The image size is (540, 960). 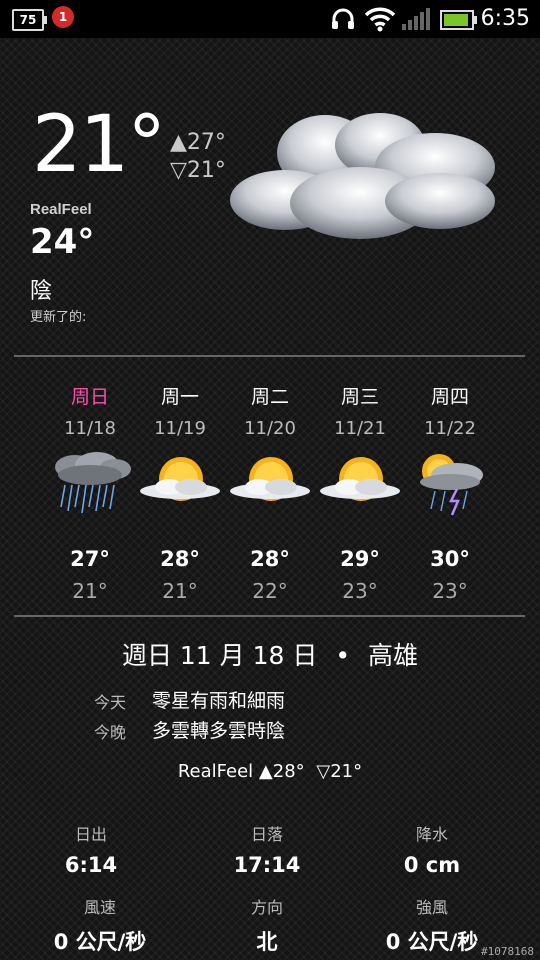 I want to click on forecast-day-name: 周二, so click(x=269, y=397).